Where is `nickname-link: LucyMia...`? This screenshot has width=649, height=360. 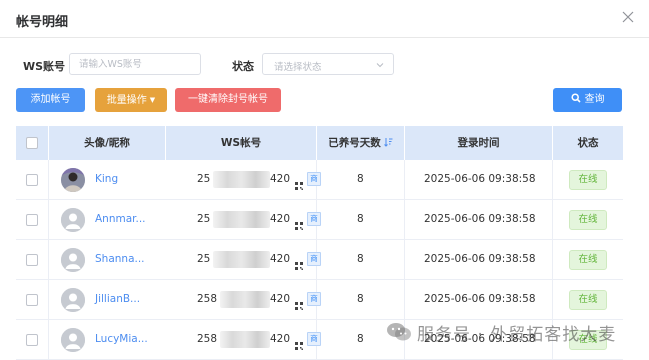 nickname-link: LucyMia... is located at coordinates (121, 339).